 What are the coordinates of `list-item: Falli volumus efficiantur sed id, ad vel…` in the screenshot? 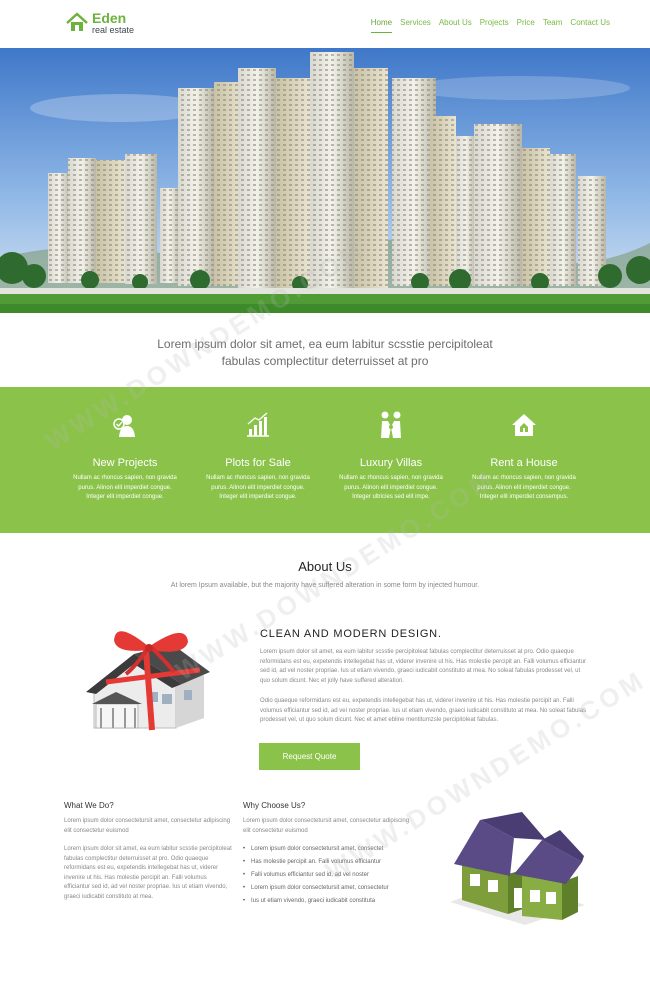 It's located at (316, 875).